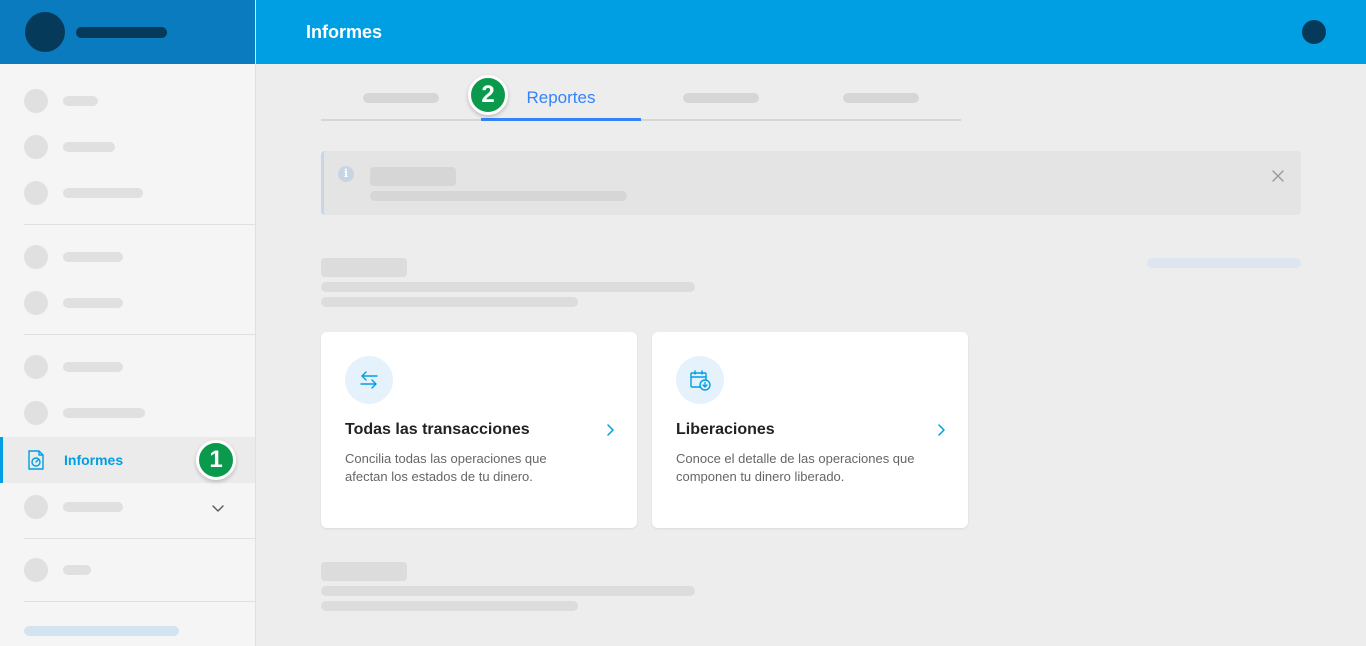  What do you see at coordinates (1224, 263) in the screenshot?
I see `section-link-placeholder` at bounding box center [1224, 263].